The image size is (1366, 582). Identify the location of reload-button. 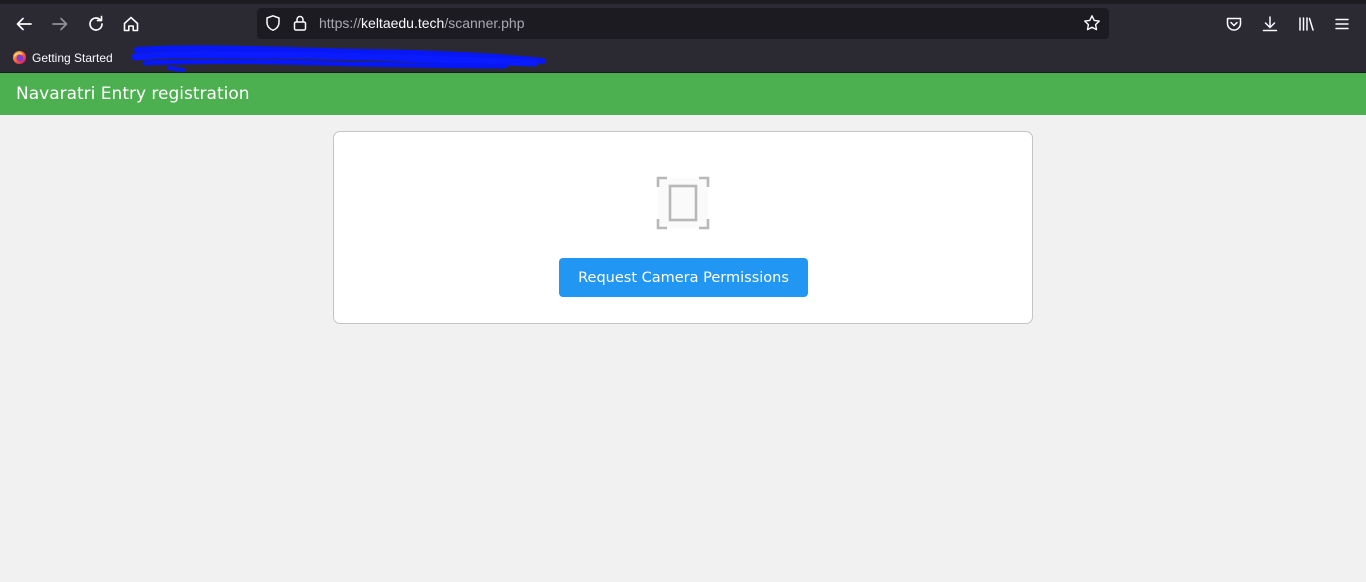
(96, 24).